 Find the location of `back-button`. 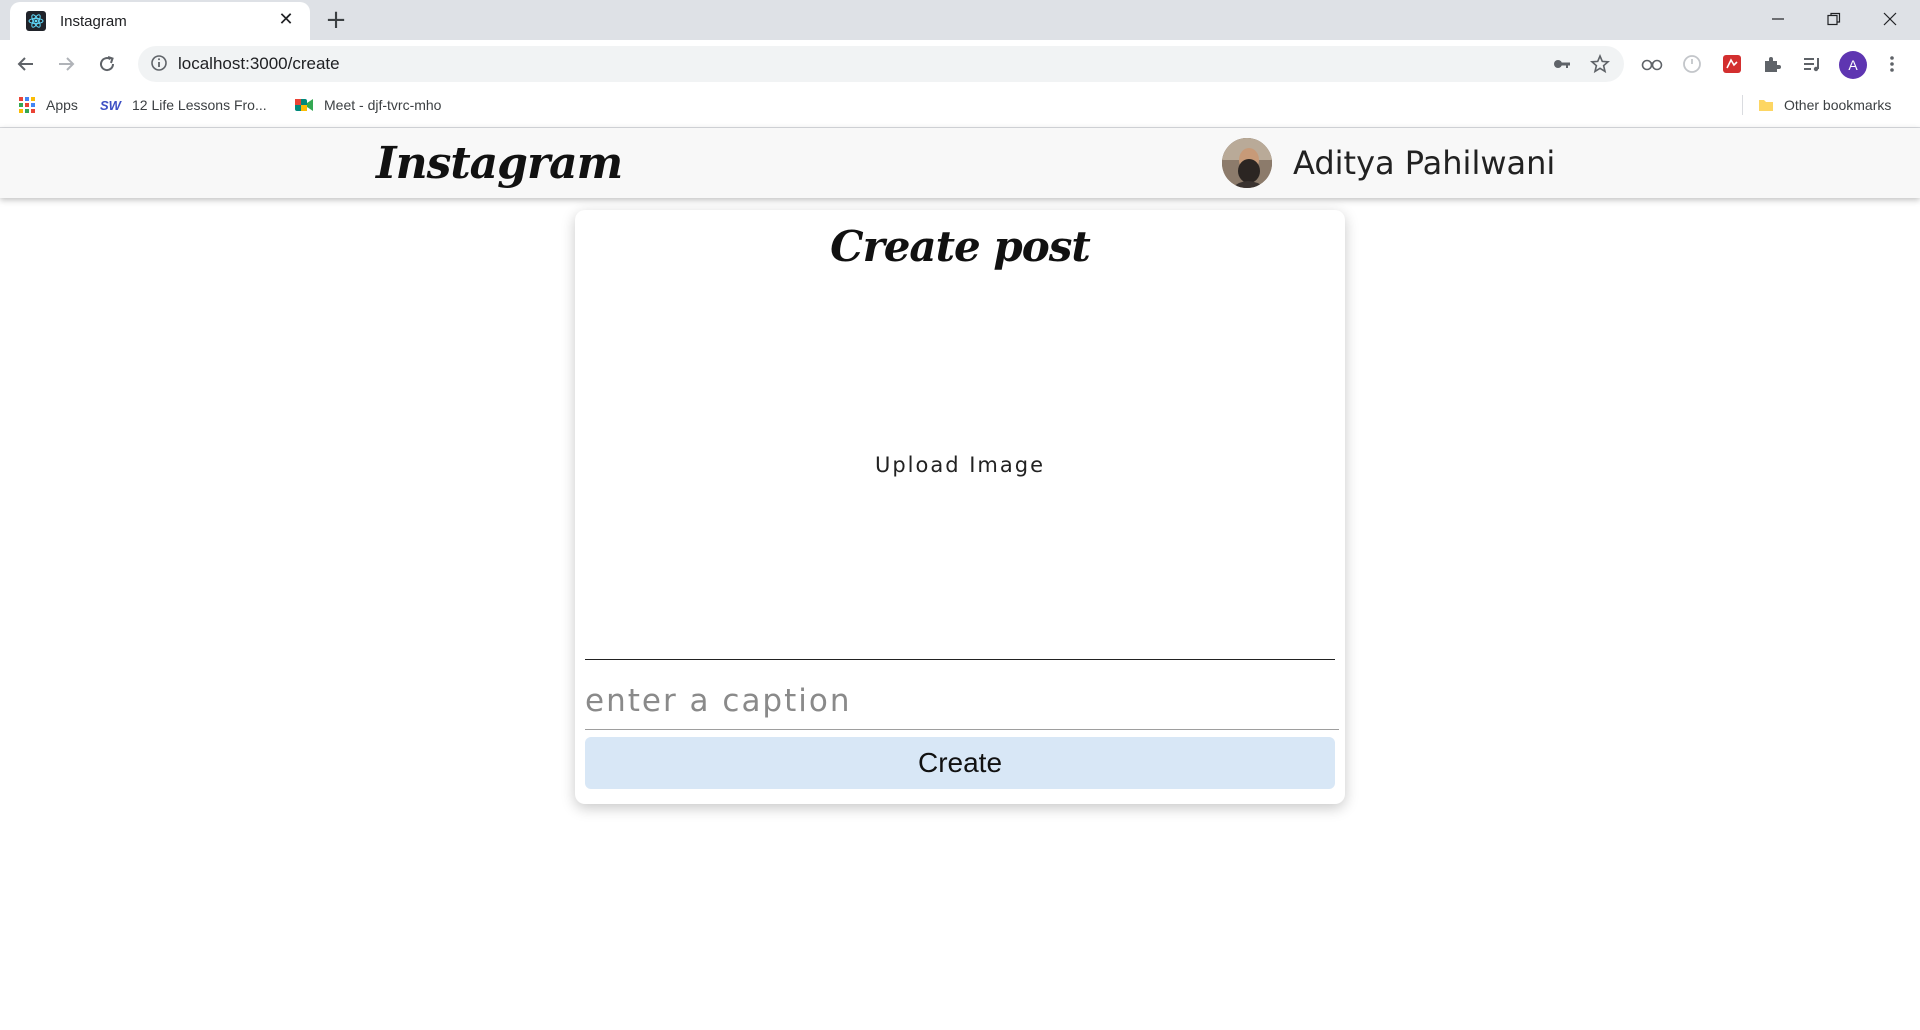

back-button is located at coordinates (26, 64).